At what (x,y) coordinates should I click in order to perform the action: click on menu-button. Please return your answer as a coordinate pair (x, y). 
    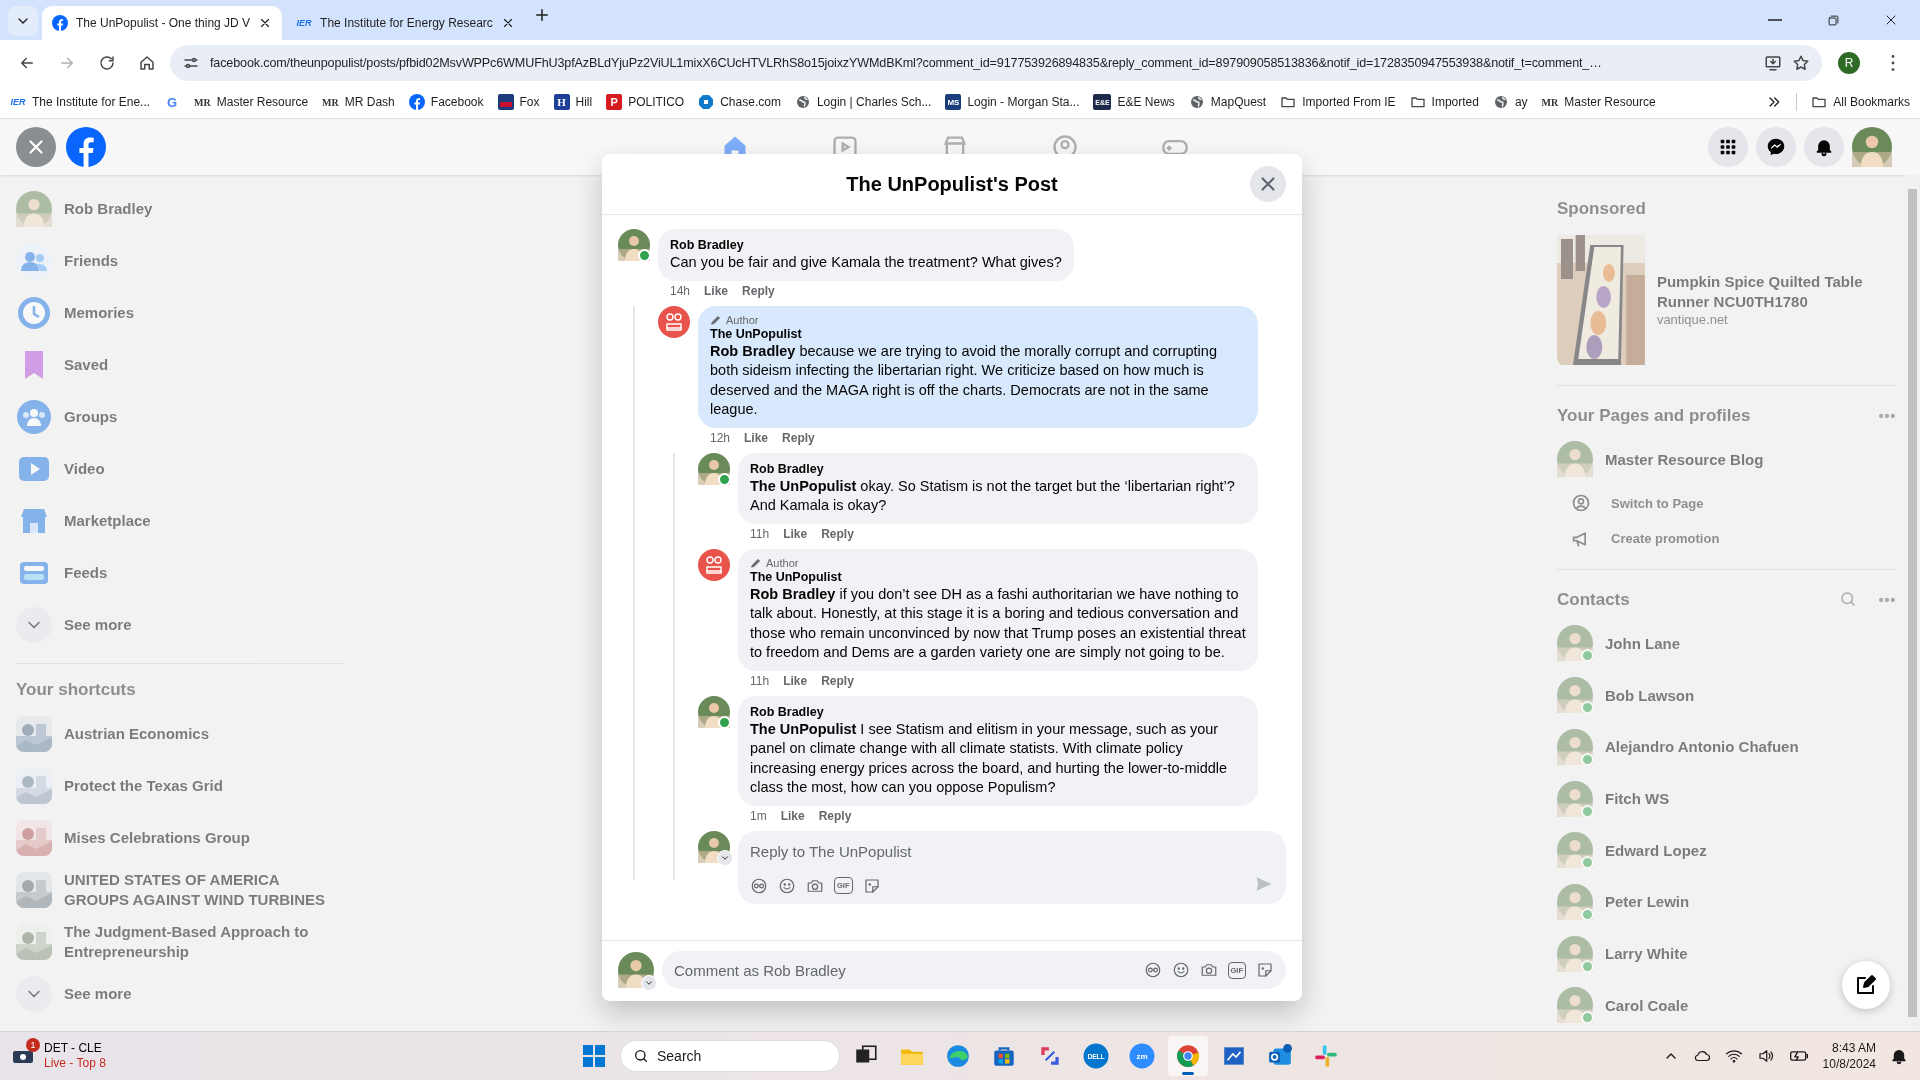
    Looking at the image, I should click on (1728, 147).